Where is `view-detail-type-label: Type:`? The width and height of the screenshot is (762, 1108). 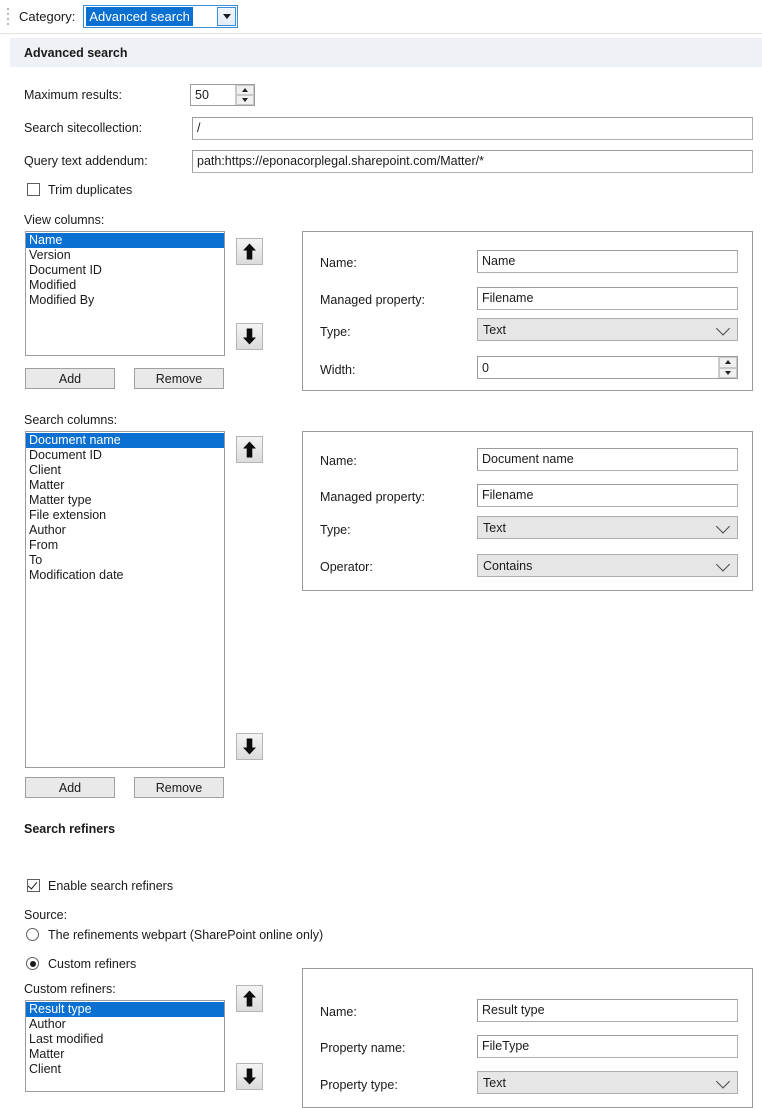
view-detail-type-label: Type: is located at coordinates (335, 332).